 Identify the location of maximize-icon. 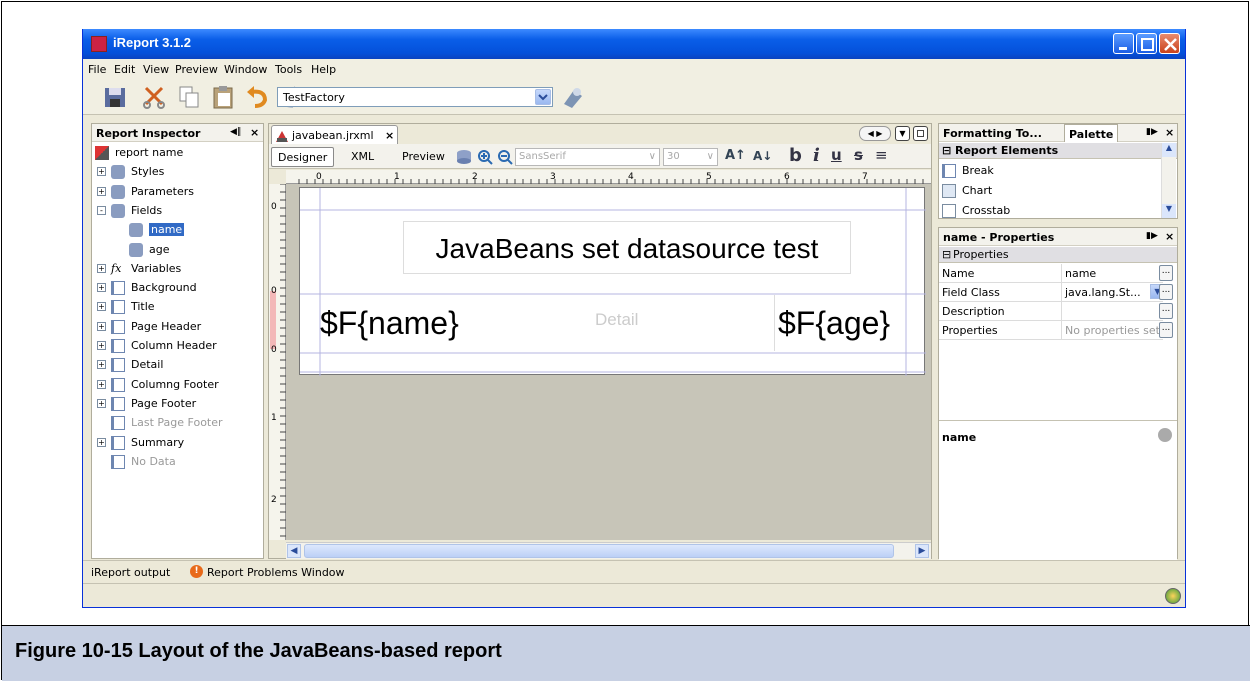
(1147, 44).